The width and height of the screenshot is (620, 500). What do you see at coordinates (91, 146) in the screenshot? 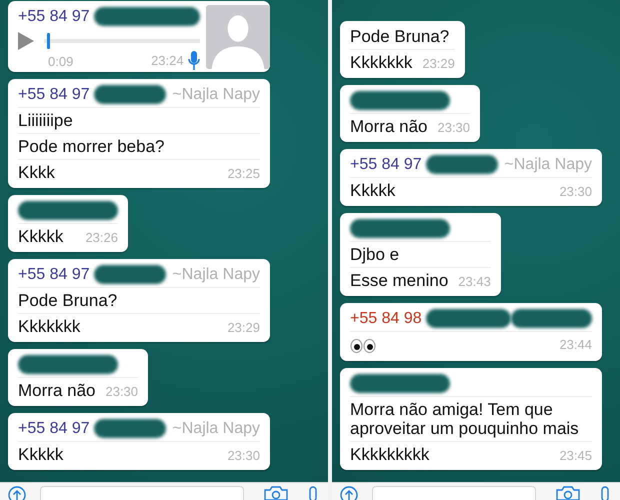
I see `message-text: Pode morrer beba?` at bounding box center [91, 146].